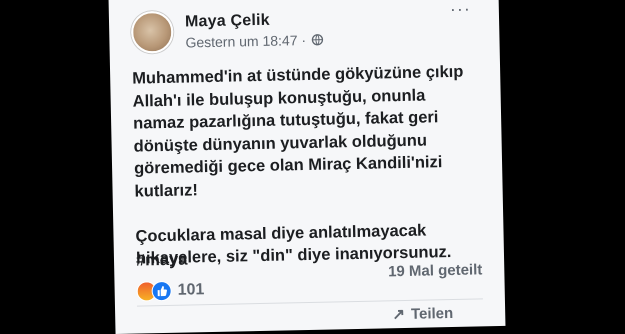 This screenshot has height=334, width=625. Describe the element at coordinates (435, 270) in the screenshot. I see `share-count: 19 Mal geteilt` at that location.